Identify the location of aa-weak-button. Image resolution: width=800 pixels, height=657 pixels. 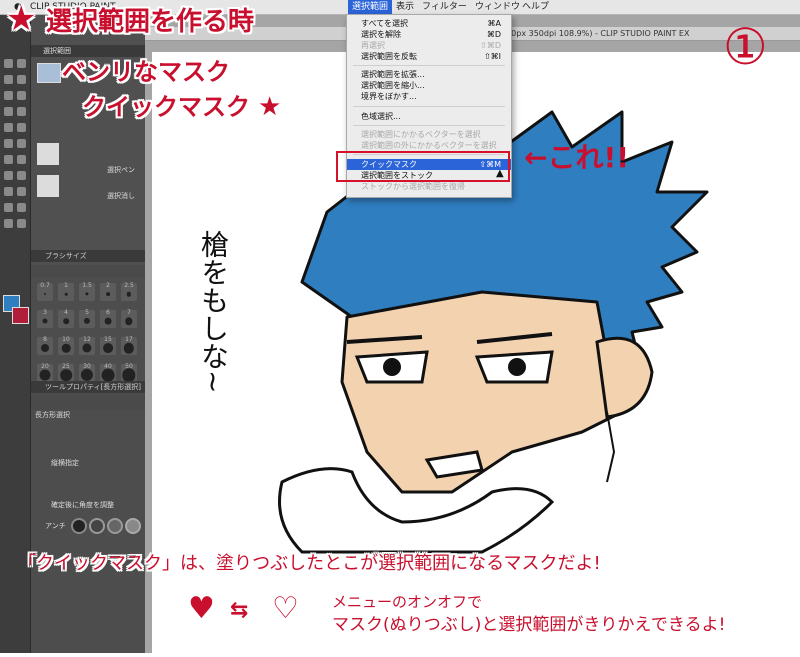
(97, 526).